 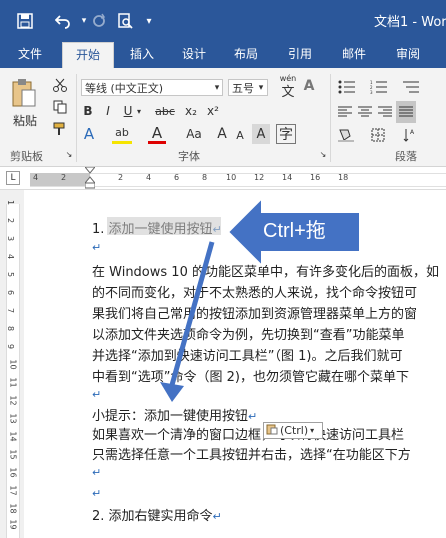 I want to click on print-preview-icon, so click(x=125, y=21).